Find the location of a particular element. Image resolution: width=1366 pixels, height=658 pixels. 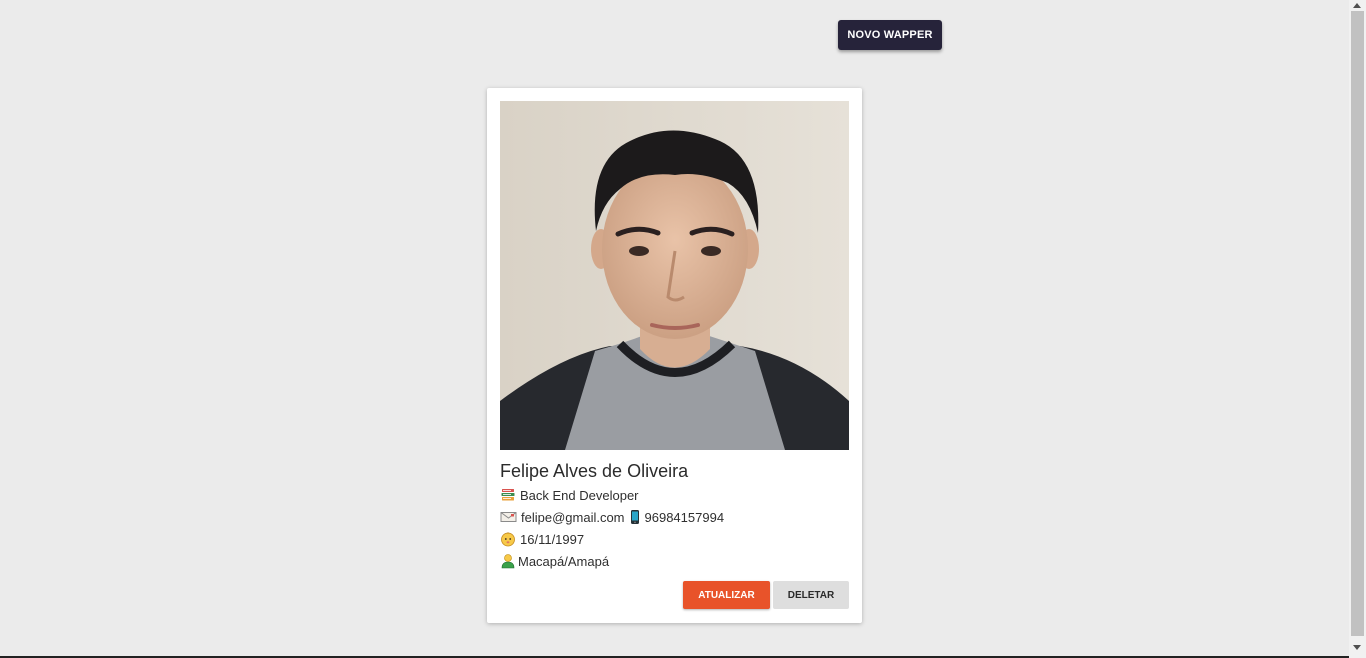

mobile-phone-icon is located at coordinates (635, 517).